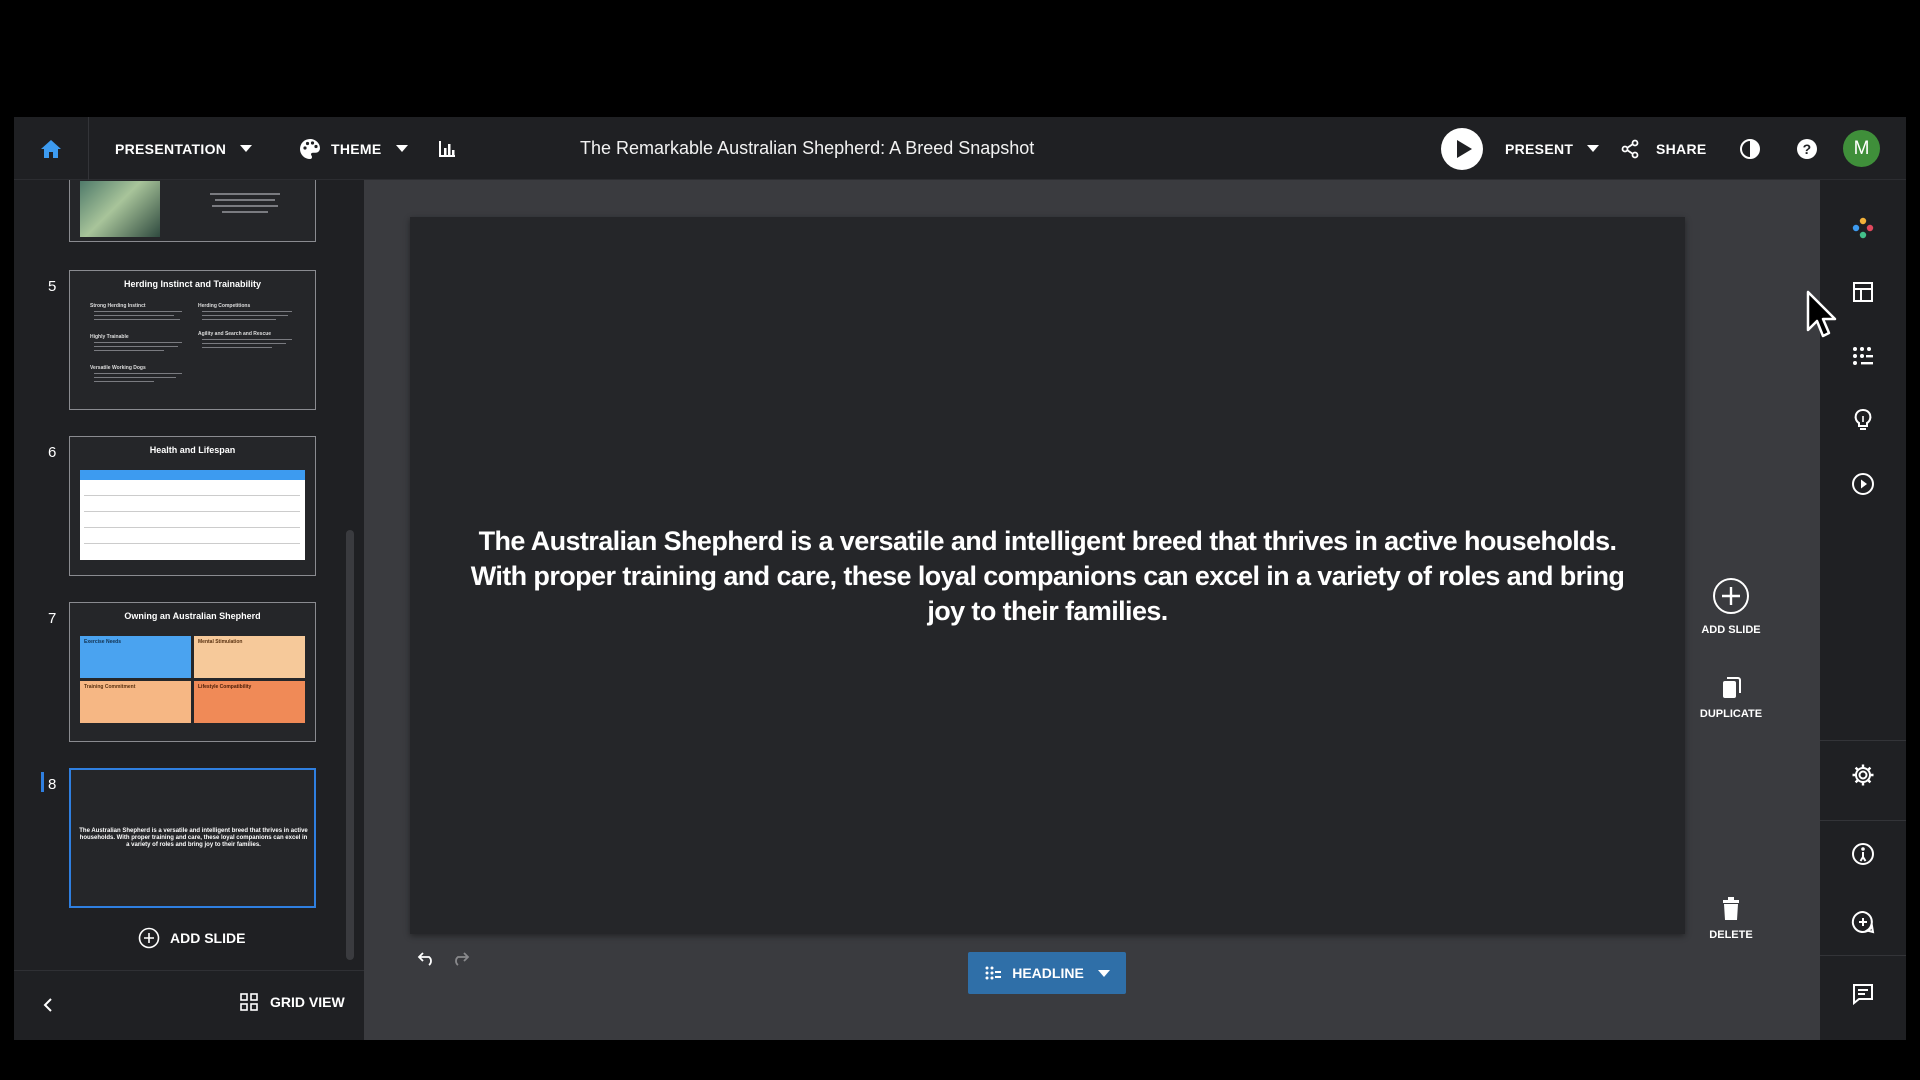  I want to click on ai-sparkle-icon, so click(1863, 228).